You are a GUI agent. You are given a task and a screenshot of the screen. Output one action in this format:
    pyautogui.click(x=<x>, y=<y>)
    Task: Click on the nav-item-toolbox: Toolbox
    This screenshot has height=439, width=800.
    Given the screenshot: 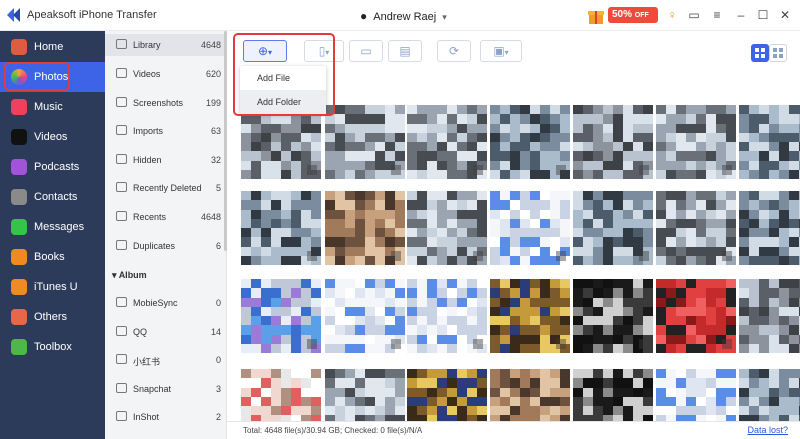 What is the action you would take?
    pyautogui.click(x=52, y=347)
    